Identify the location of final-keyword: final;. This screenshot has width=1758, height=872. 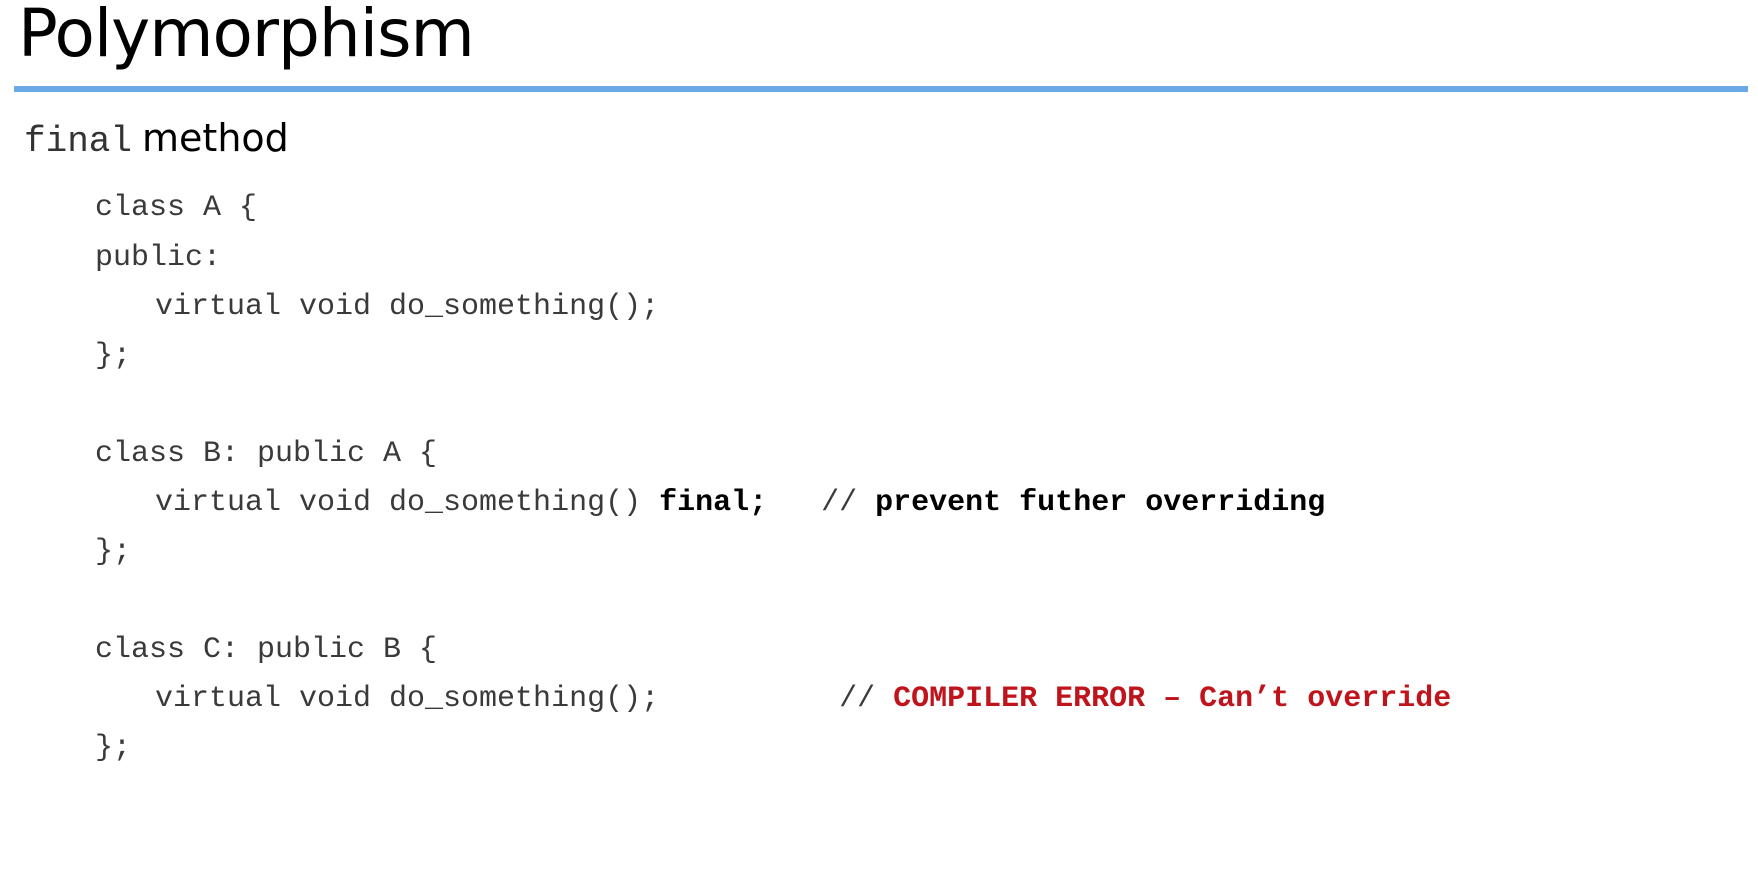
(713, 503).